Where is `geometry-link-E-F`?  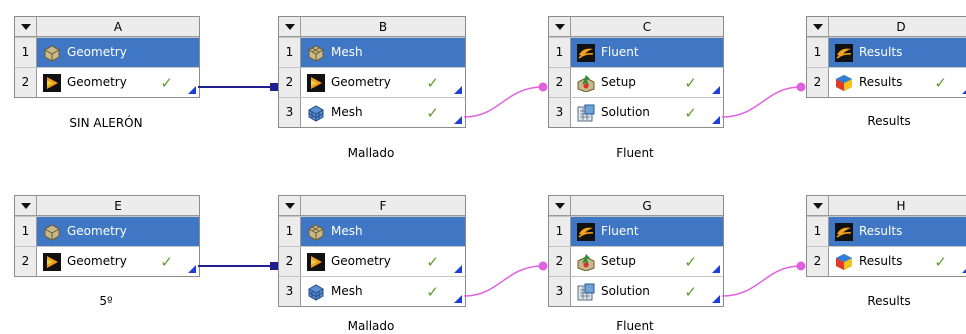 geometry-link-E-F is located at coordinates (238, 266).